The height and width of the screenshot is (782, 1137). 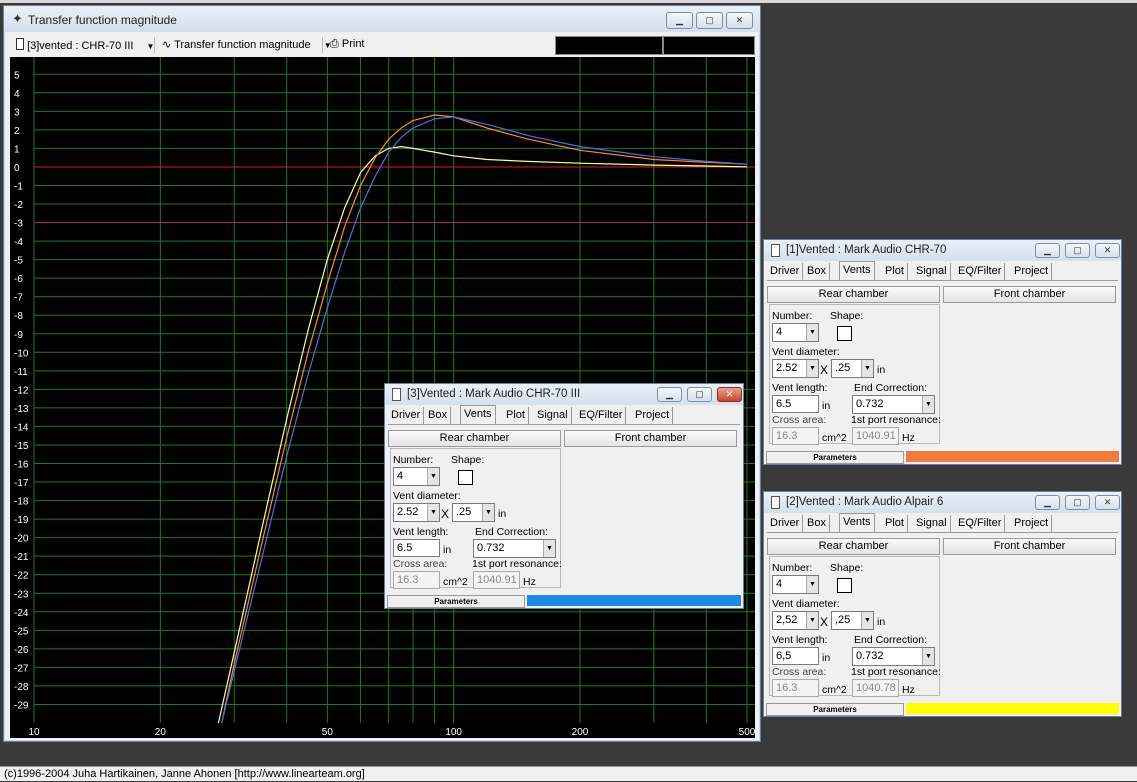 I want to click on y-tick-label: -9, so click(x=18, y=335).